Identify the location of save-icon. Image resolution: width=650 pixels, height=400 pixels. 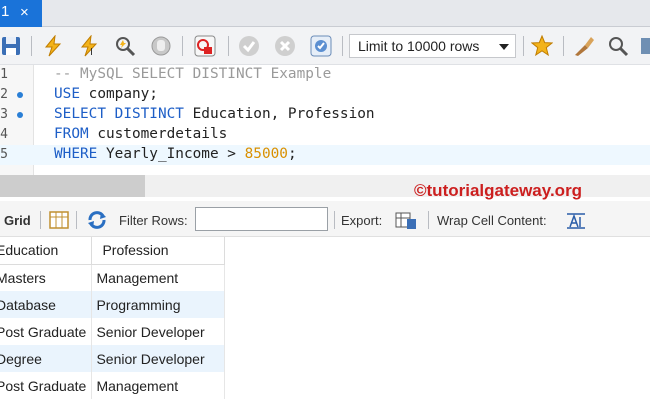
(11, 46).